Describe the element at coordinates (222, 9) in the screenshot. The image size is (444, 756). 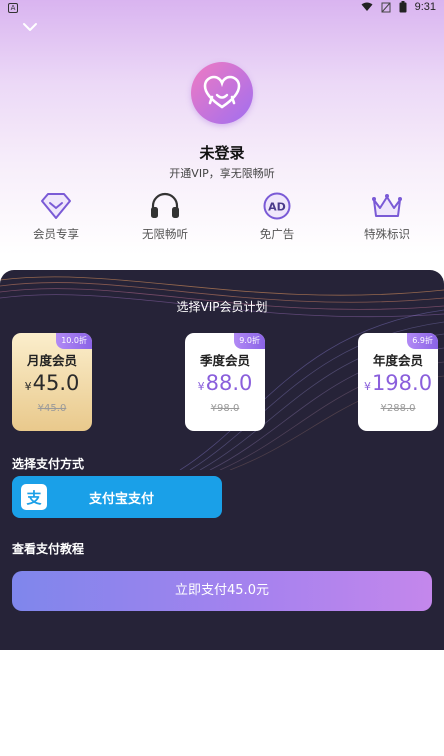
I see `status-bar: A 9:31` at that location.